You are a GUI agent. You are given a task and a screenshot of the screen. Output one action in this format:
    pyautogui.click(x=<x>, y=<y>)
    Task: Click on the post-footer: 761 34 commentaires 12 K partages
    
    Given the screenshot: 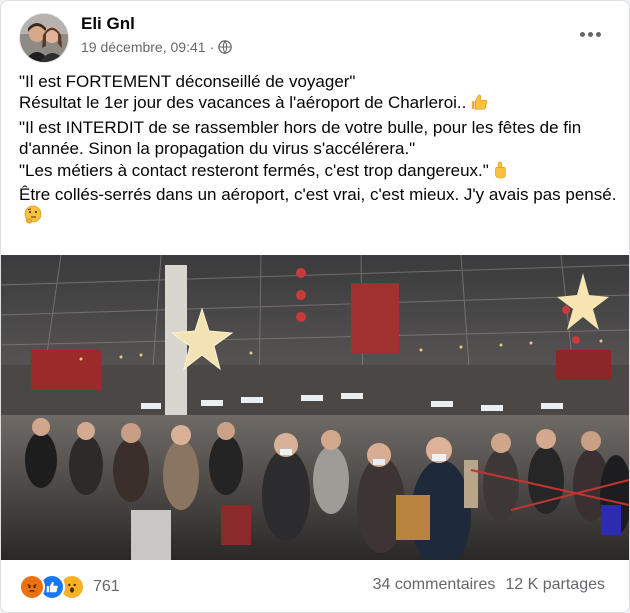 What is the action you would take?
    pyautogui.click(x=315, y=586)
    